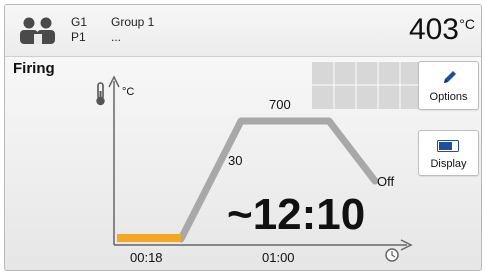 Image resolution: width=485 pixels, height=273 pixels. What do you see at coordinates (448, 85) in the screenshot?
I see `options-button: Options` at bounding box center [448, 85].